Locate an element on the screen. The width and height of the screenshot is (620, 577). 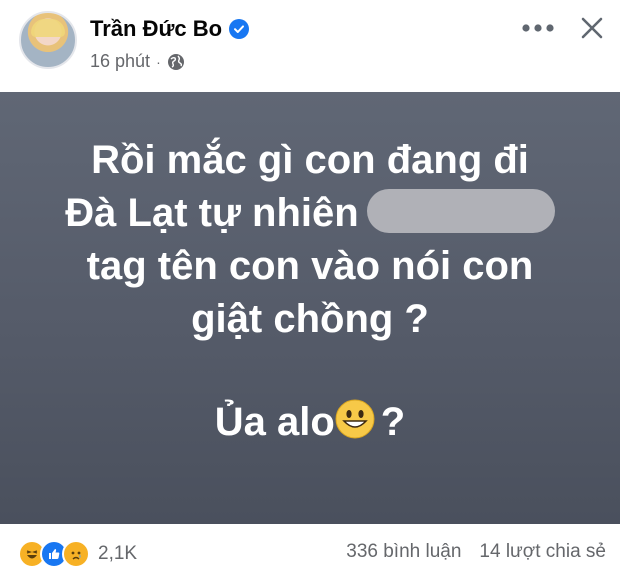
post-line-1: Rồi mắc gì con đang đi is located at coordinates (310, 160).